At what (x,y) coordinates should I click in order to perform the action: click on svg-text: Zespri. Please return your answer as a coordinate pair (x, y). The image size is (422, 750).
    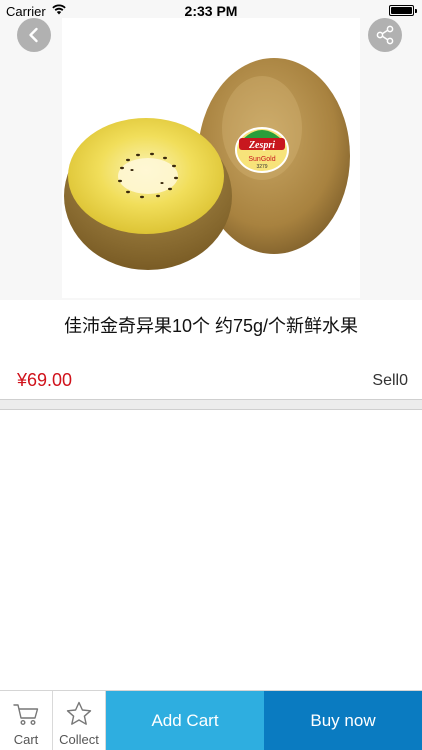
    Looking at the image, I should click on (261, 145).